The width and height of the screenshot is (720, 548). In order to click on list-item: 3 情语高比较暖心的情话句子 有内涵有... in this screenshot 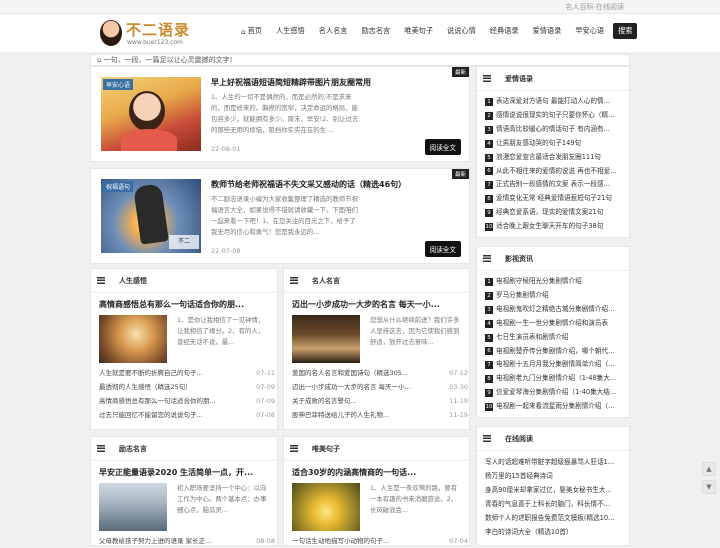, I will do `click(553, 130)`.